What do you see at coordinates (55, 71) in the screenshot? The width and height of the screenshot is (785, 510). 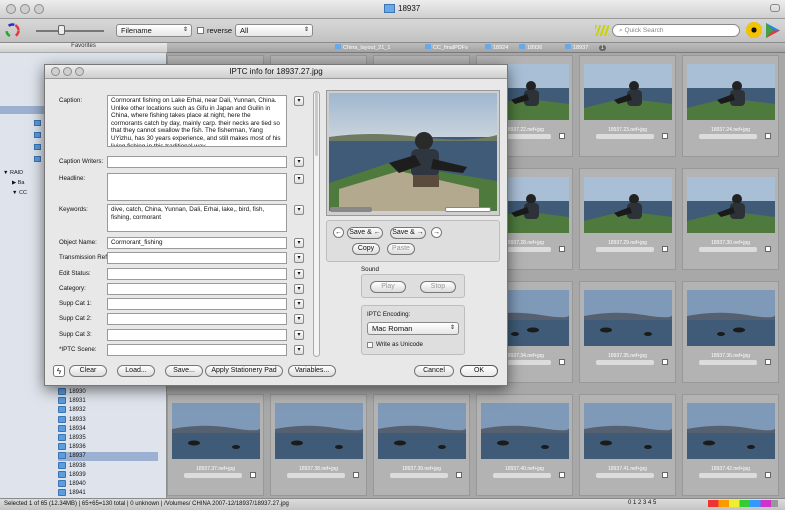 I see `dialog-close-button` at bounding box center [55, 71].